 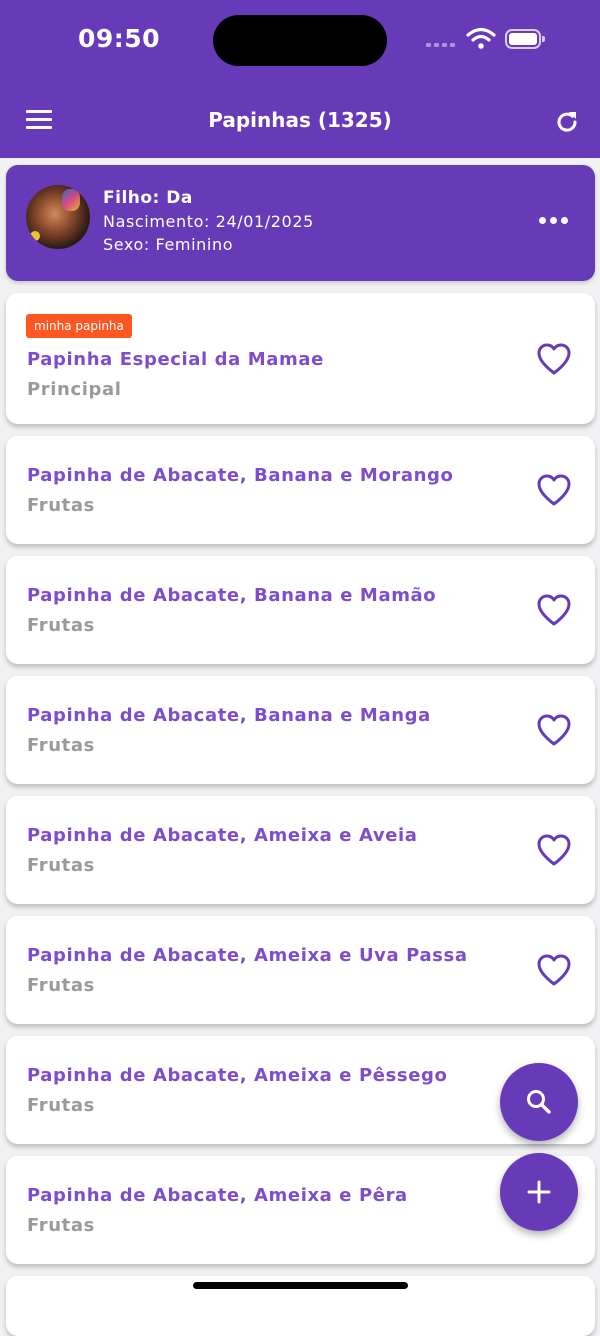 What do you see at coordinates (300, 1285) in the screenshot?
I see `home-indicator` at bounding box center [300, 1285].